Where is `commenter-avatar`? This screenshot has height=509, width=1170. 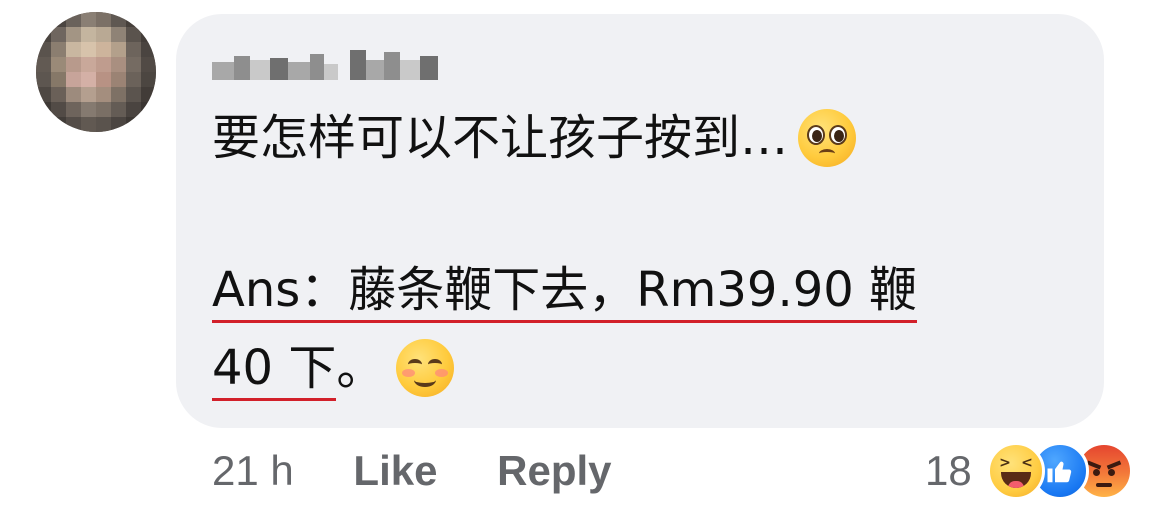 commenter-avatar is located at coordinates (96, 72).